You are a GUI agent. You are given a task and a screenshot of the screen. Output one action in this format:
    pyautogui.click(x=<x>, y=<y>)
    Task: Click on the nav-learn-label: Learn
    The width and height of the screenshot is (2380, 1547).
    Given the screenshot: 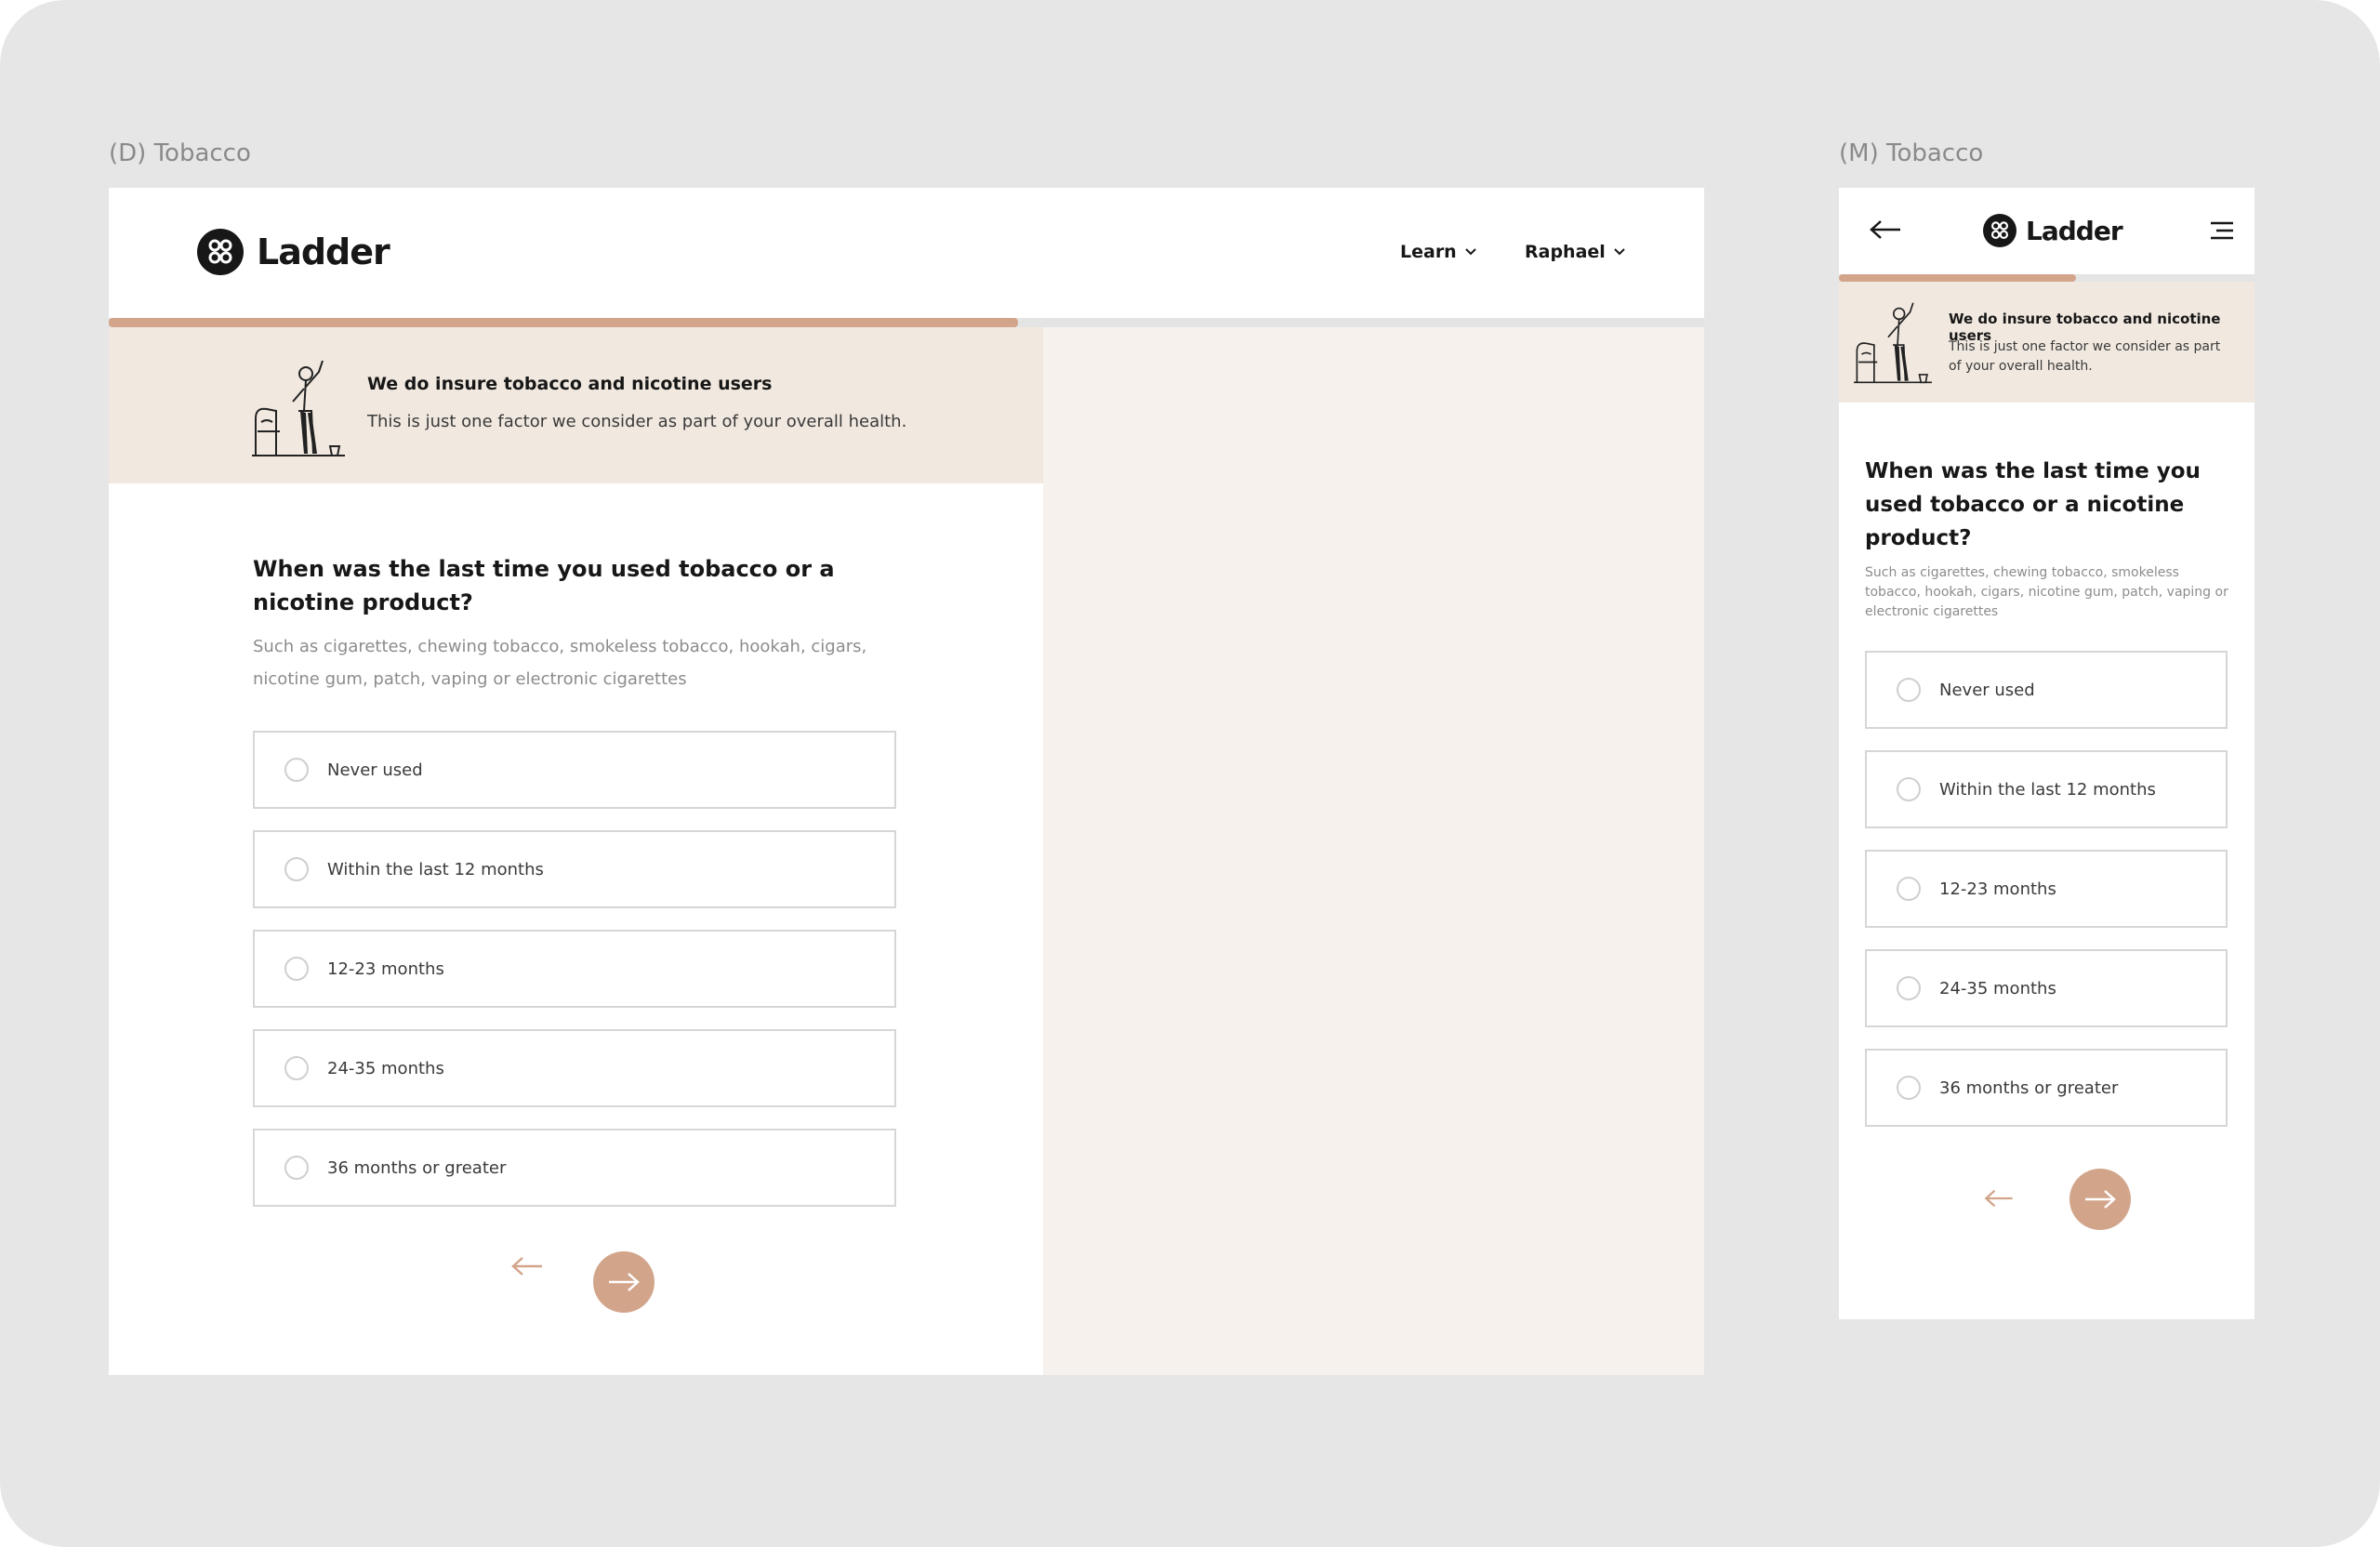 What is the action you would take?
    pyautogui.click(x=1428, y=252)
    